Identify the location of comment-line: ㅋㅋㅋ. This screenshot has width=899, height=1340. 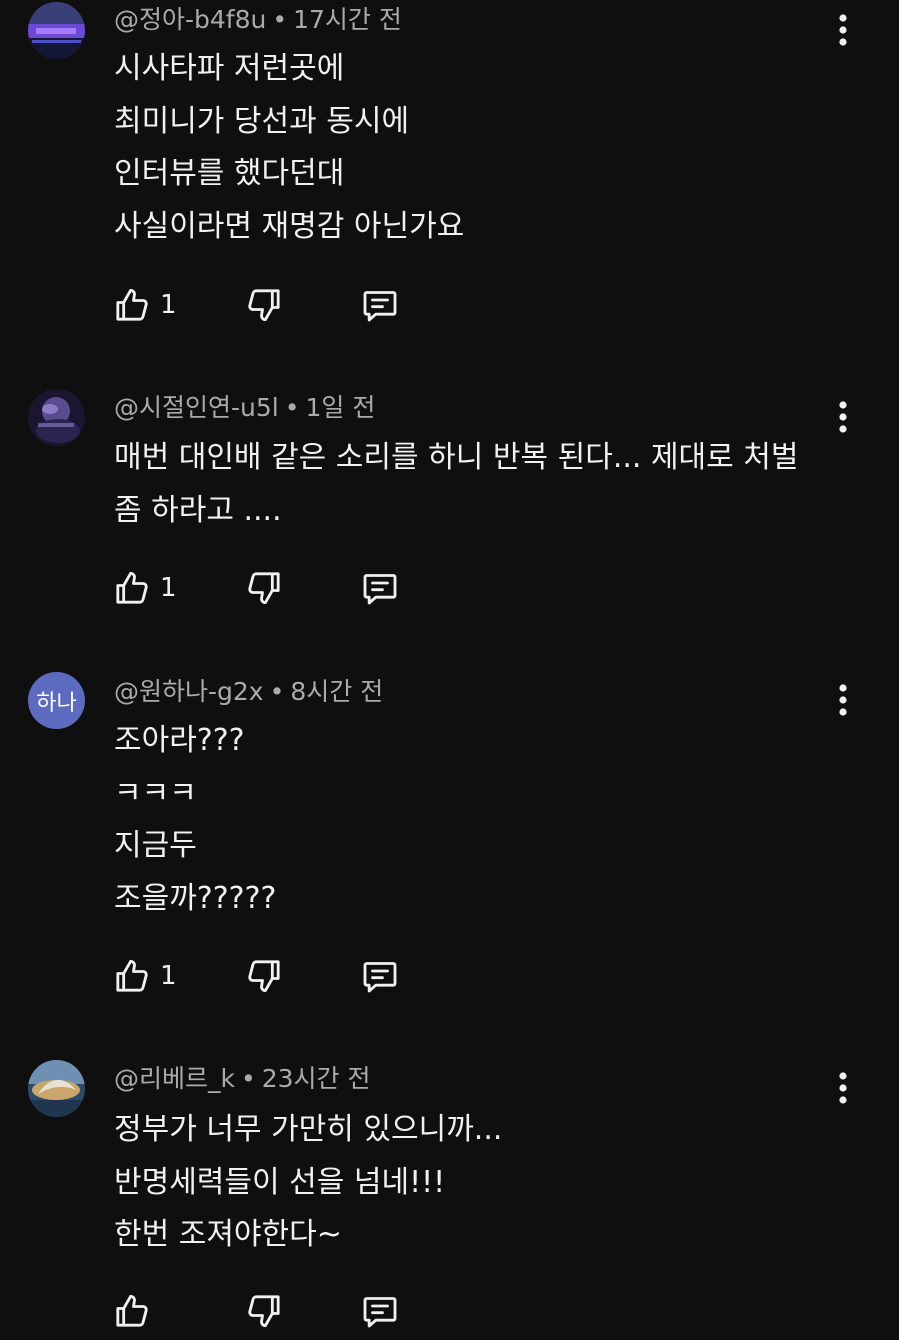
(155, 793).